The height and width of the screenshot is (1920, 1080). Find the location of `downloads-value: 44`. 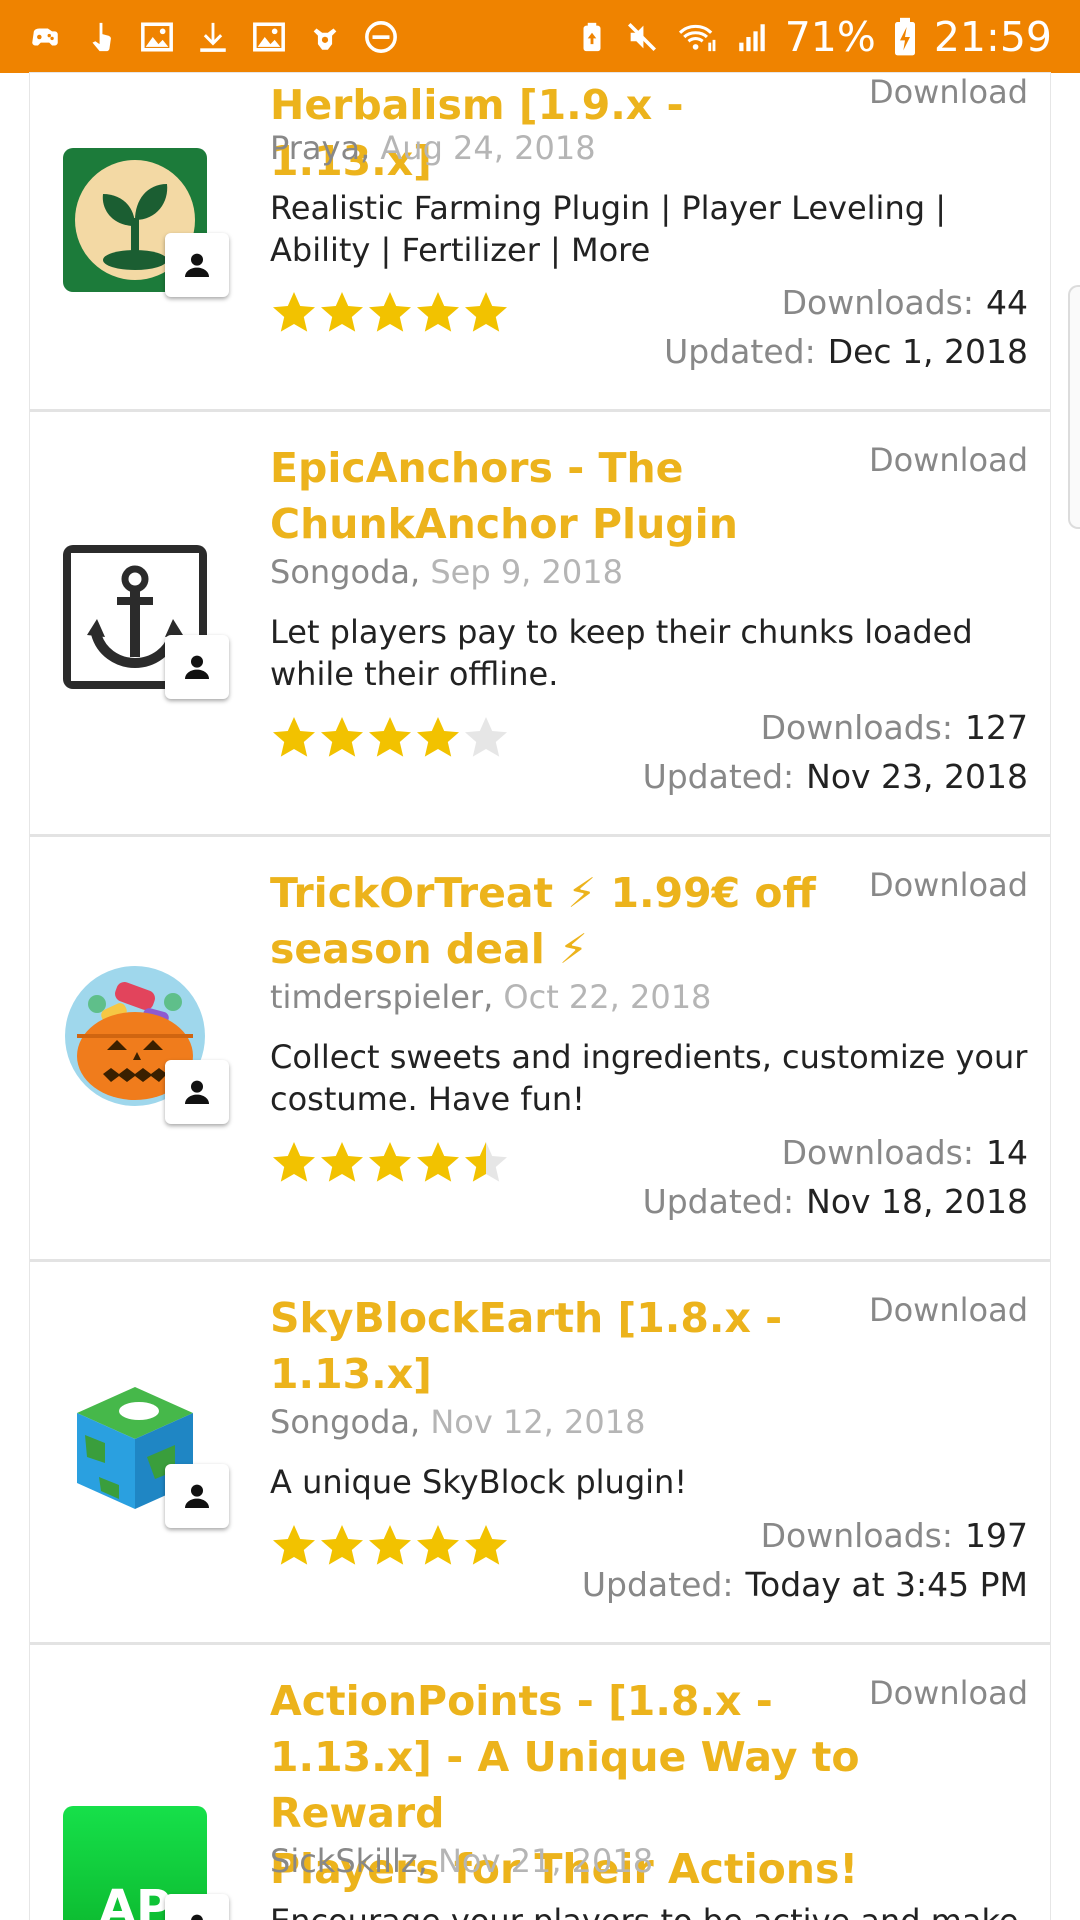

downloads-value: 44 is located at coordinates (1007, 302).